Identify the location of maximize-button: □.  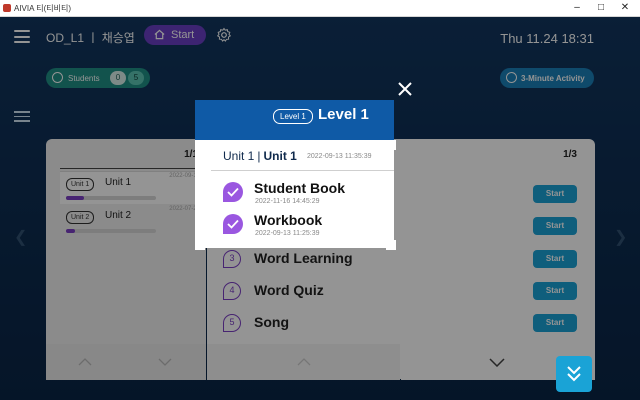
(601, 8).